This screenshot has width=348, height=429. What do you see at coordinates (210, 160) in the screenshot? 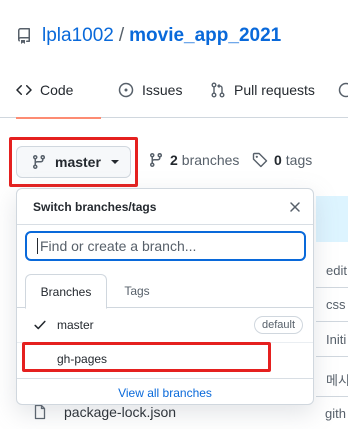
I see `branches-label: branches` at bounding box center [210, 160].